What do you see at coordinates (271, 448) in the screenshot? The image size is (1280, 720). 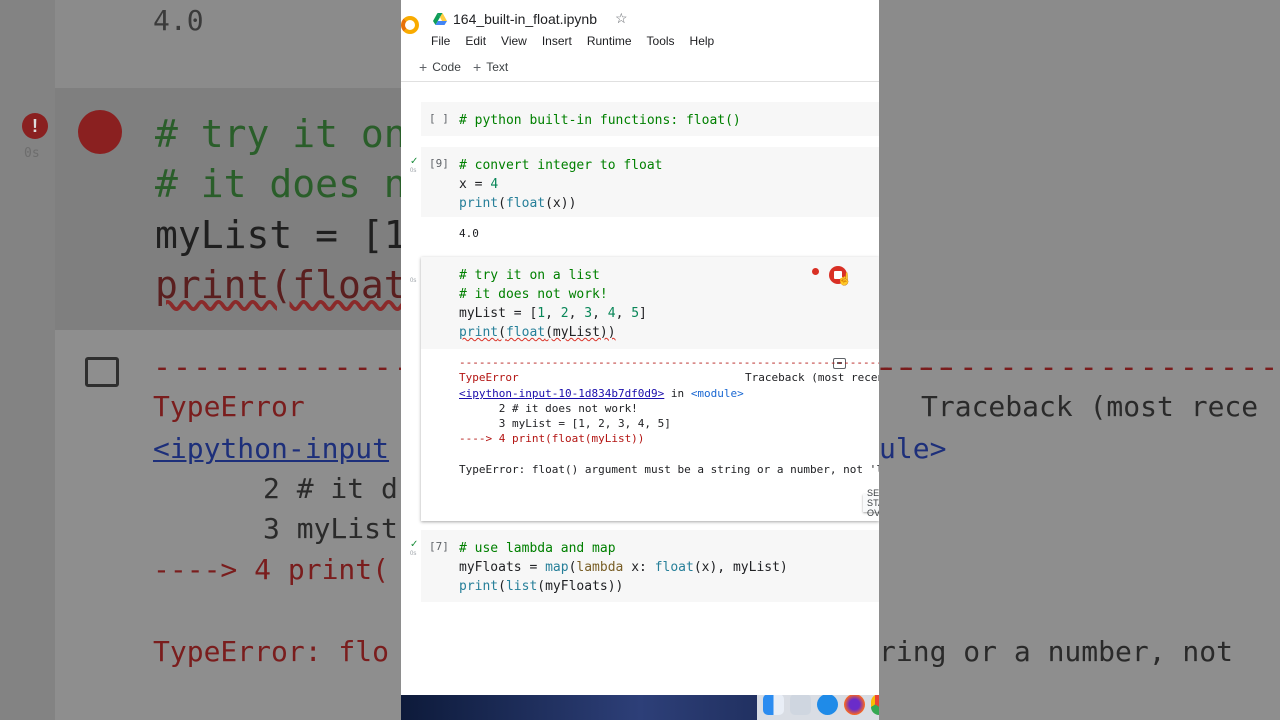 I see `zoom-input-link: <ipython-input` at bounding box center [271, 448].